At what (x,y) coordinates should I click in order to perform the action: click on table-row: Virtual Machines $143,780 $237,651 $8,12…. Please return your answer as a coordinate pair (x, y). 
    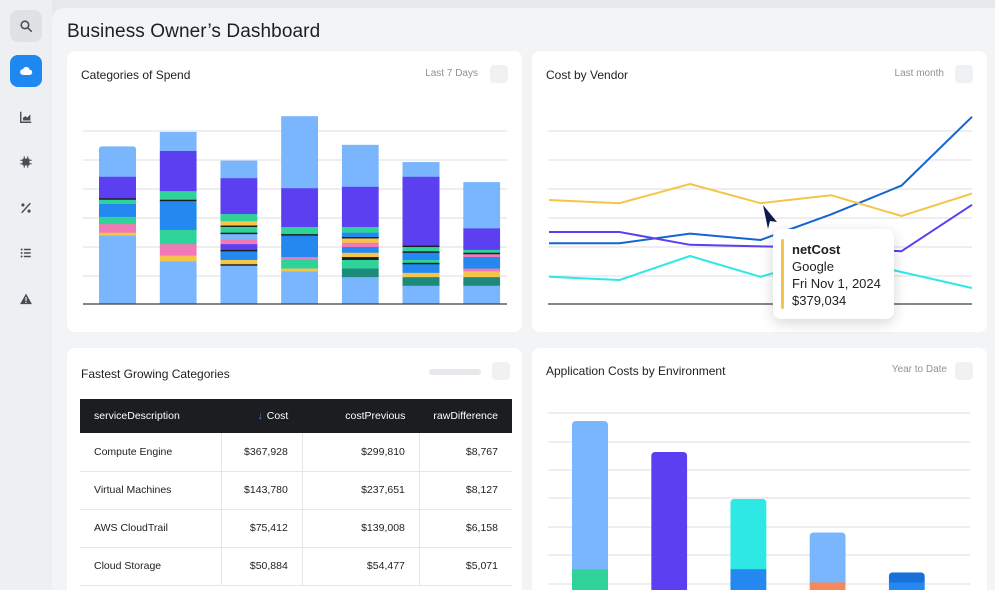
    Looking at the image, I should click on (296, 490).